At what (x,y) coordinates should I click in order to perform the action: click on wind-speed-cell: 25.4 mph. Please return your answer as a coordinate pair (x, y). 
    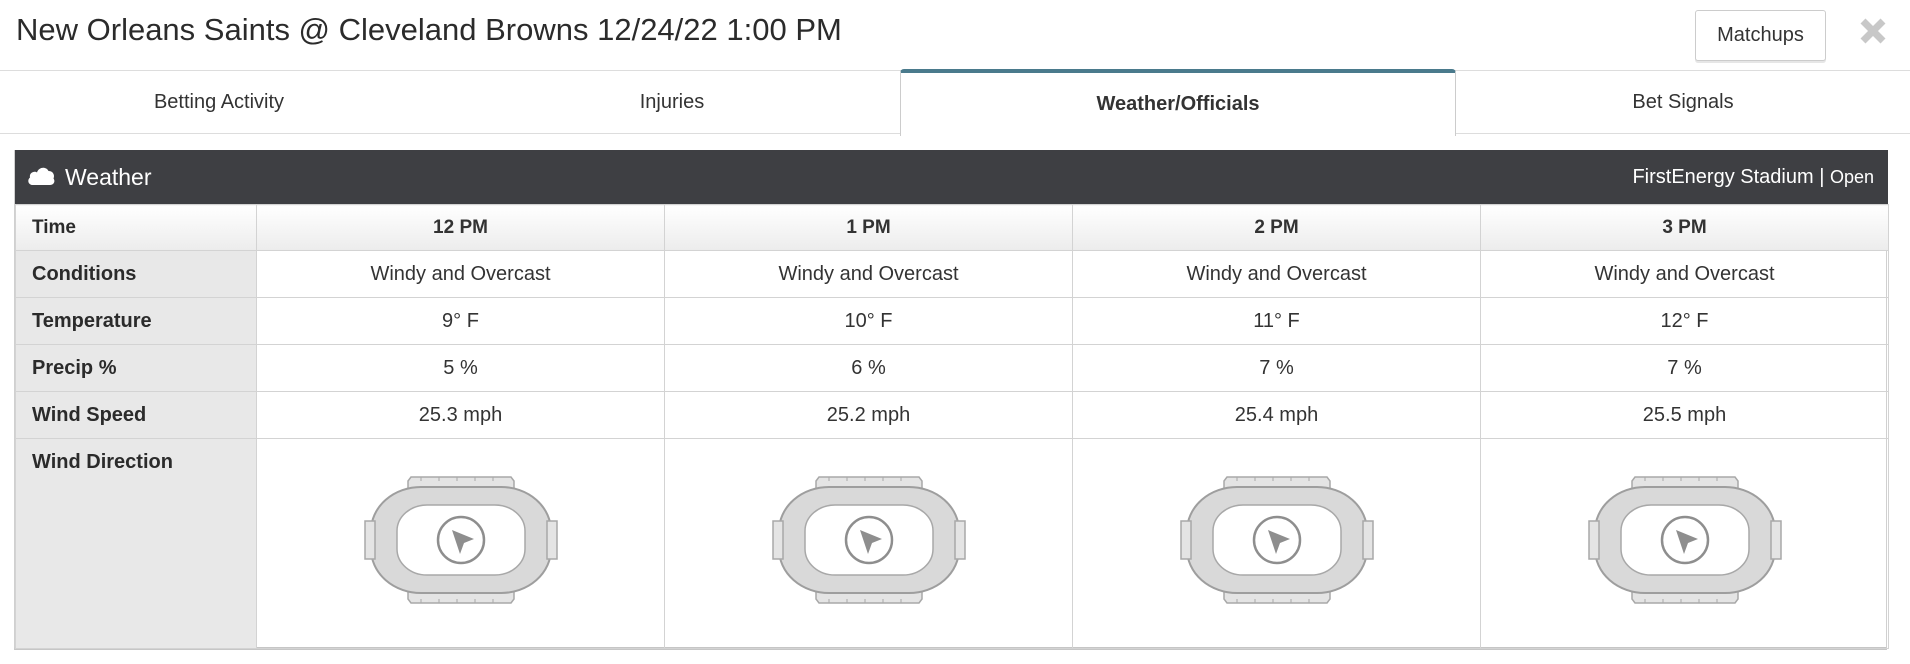
    Looking at the image, I should click on (1276, 415).